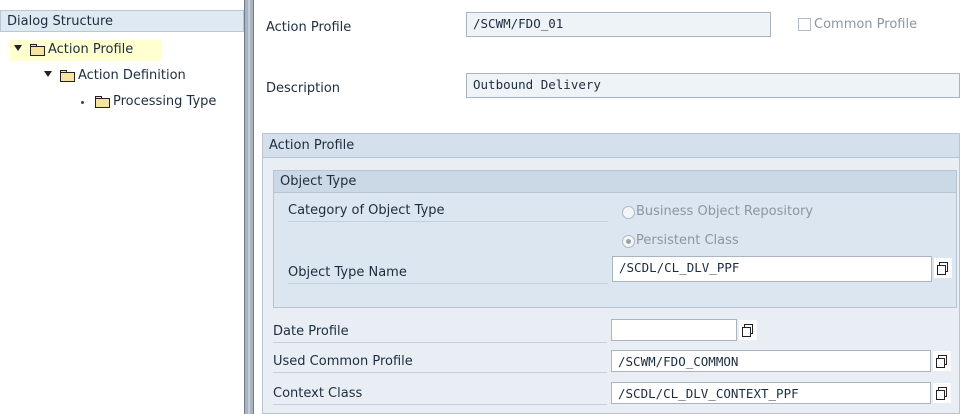 The width and height of the screenshot is (960, 414). I want to click on tree-item-action-definition: Action Definition, so click(135, 76).